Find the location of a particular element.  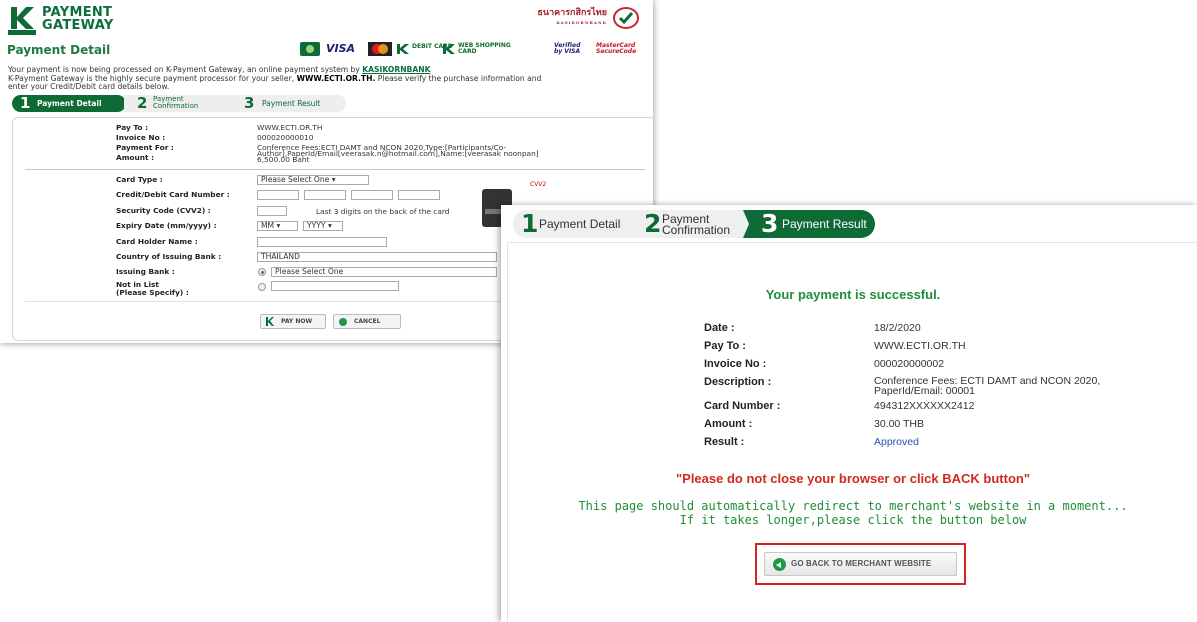

go-back-label: GO BACK TO MERCHANT WEBSITE is located at coordinates (861, 563).